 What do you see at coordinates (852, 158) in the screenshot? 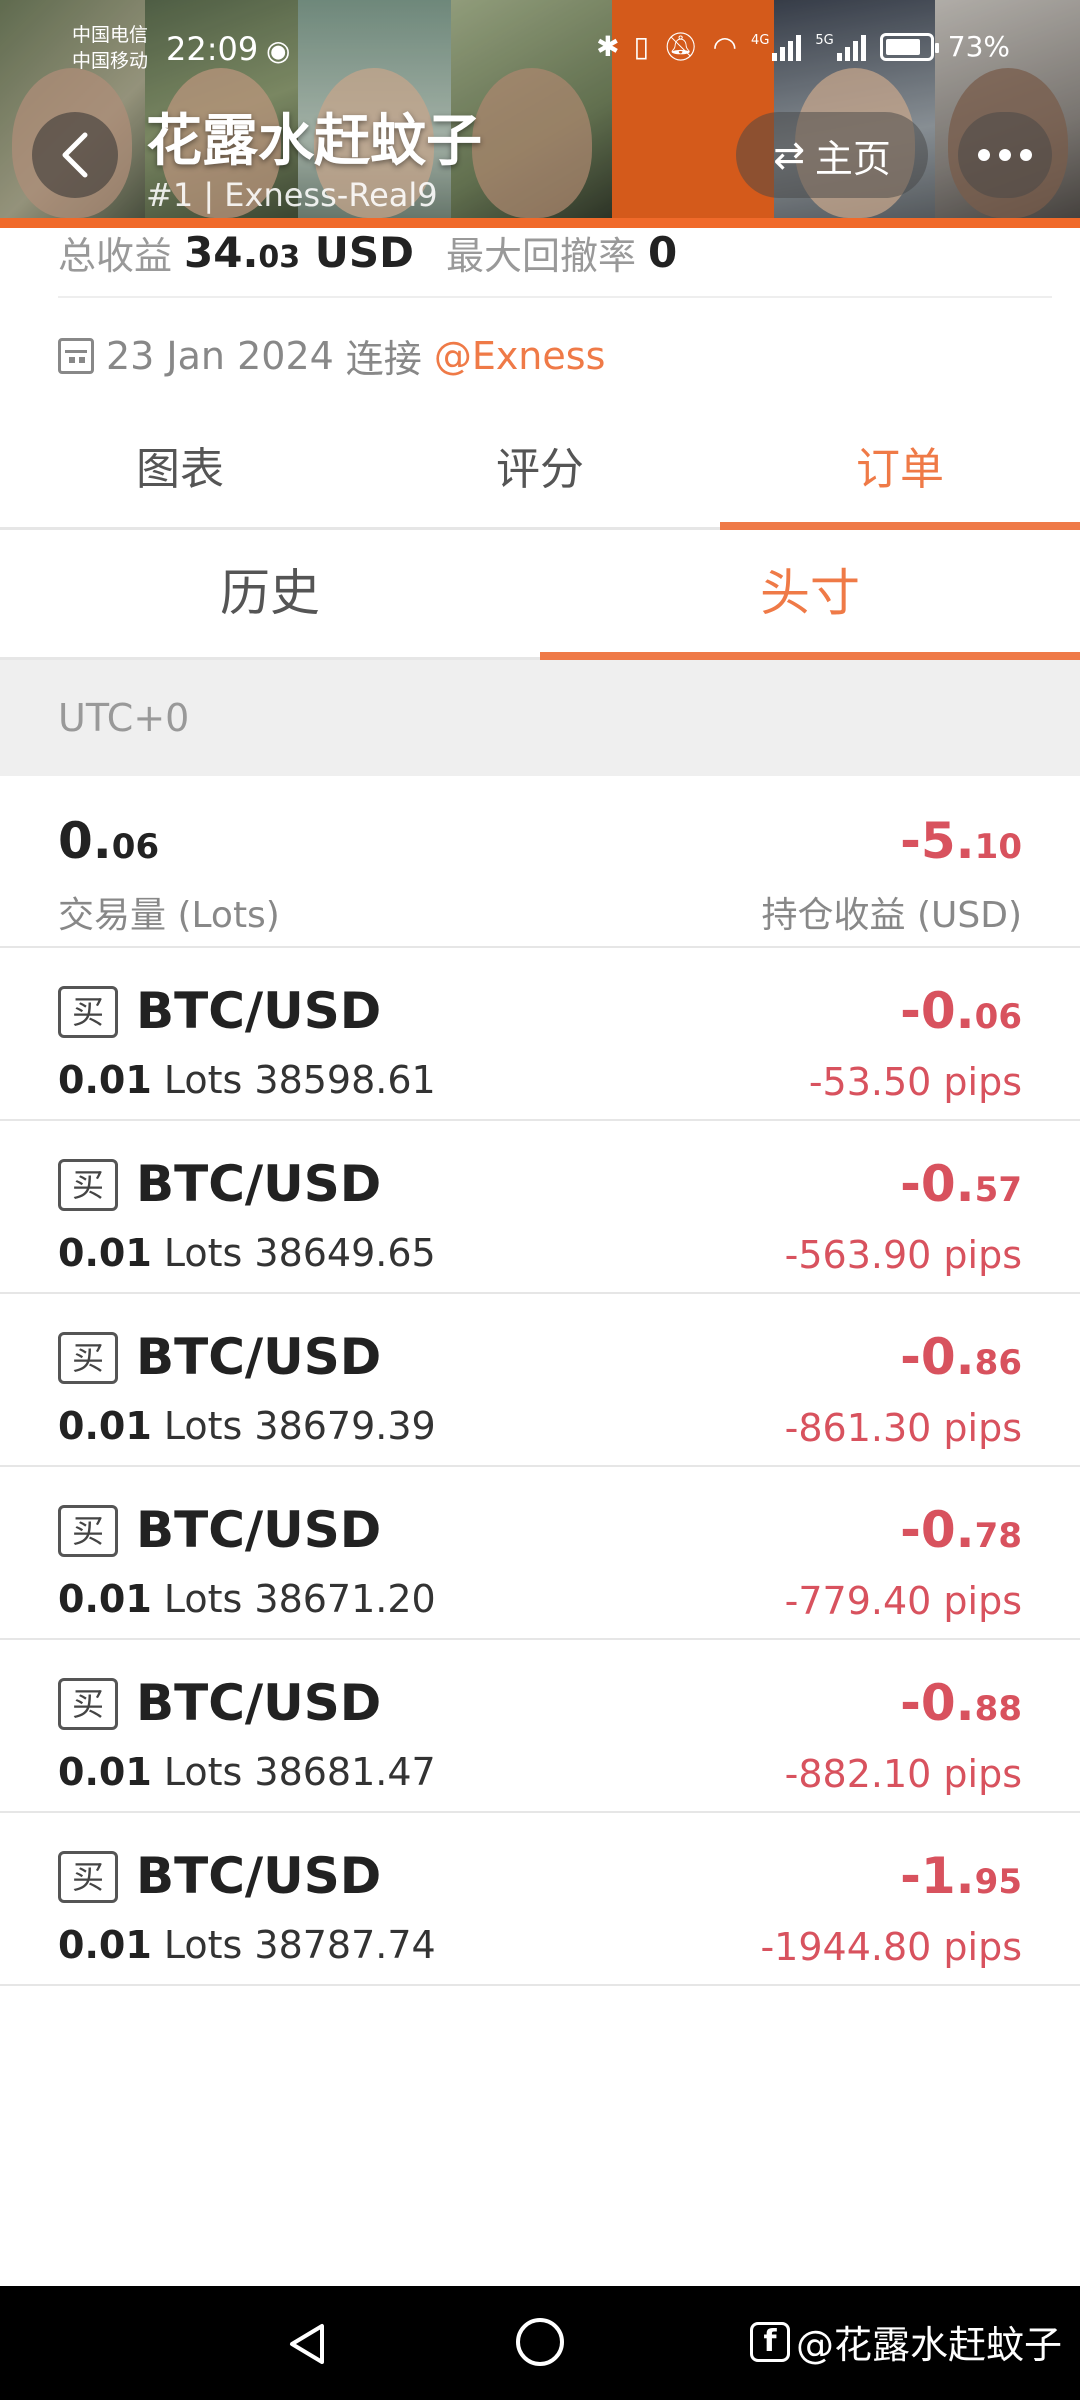
I see `home-button-label: 主页` at bounding box center [852, 158].